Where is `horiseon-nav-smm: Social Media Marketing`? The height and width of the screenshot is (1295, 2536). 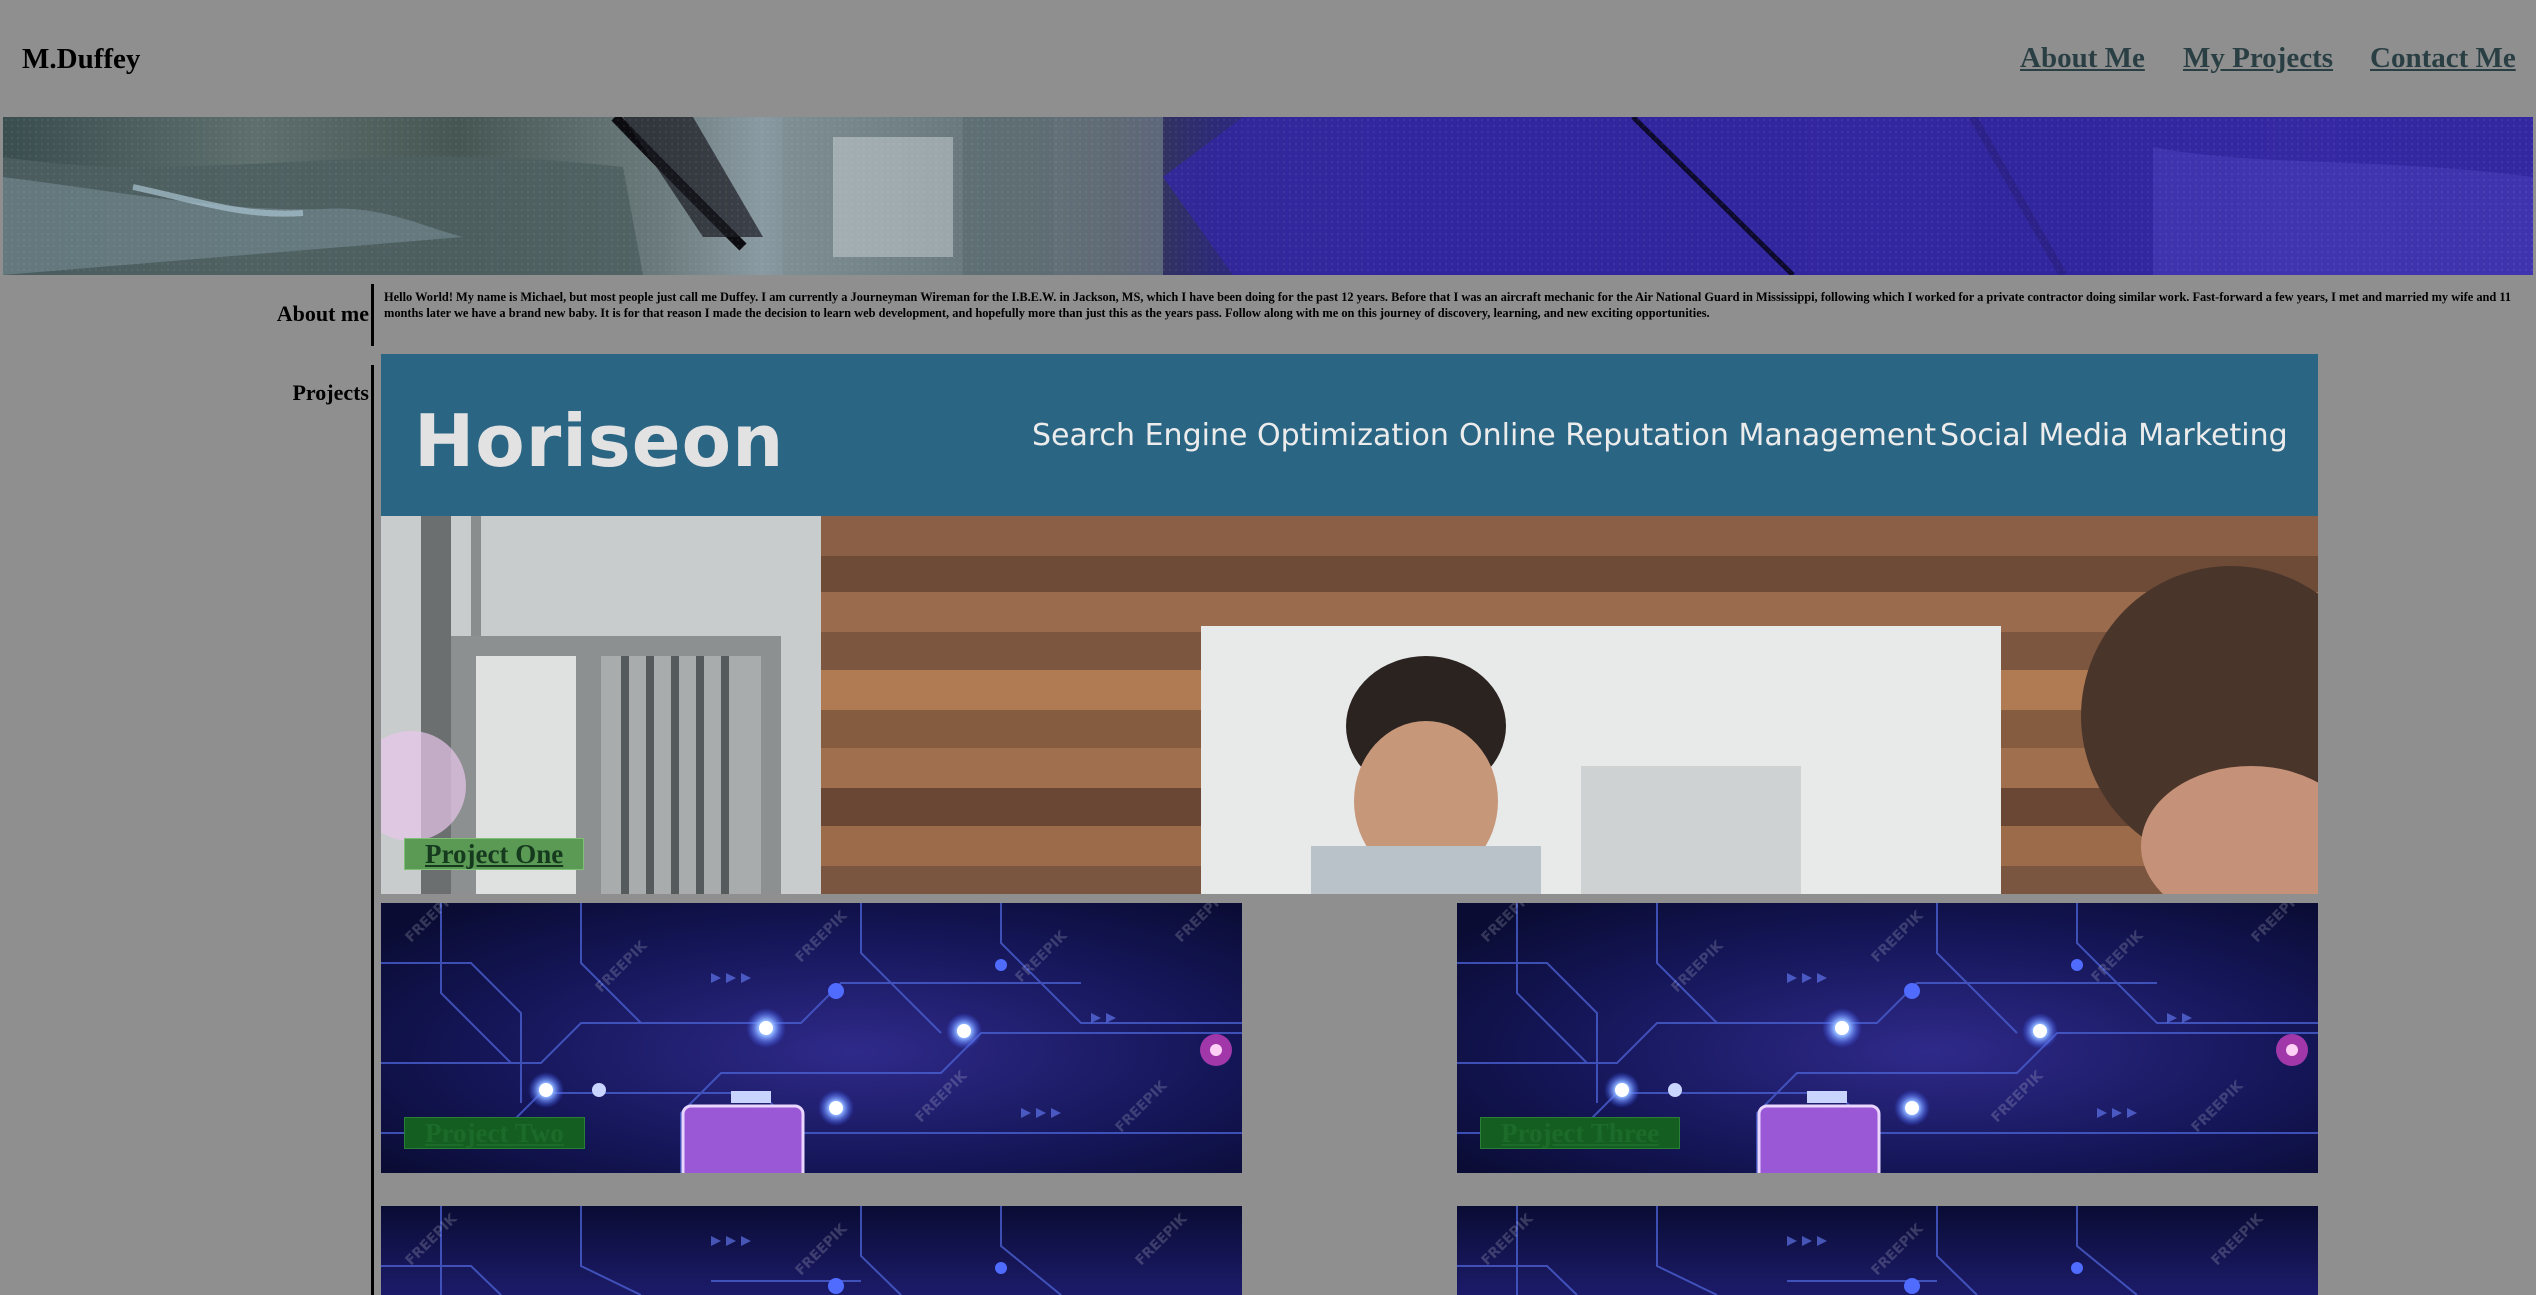 horiseon-nav-smm: Social Media Marketing is located at coordinates (2114, 435).